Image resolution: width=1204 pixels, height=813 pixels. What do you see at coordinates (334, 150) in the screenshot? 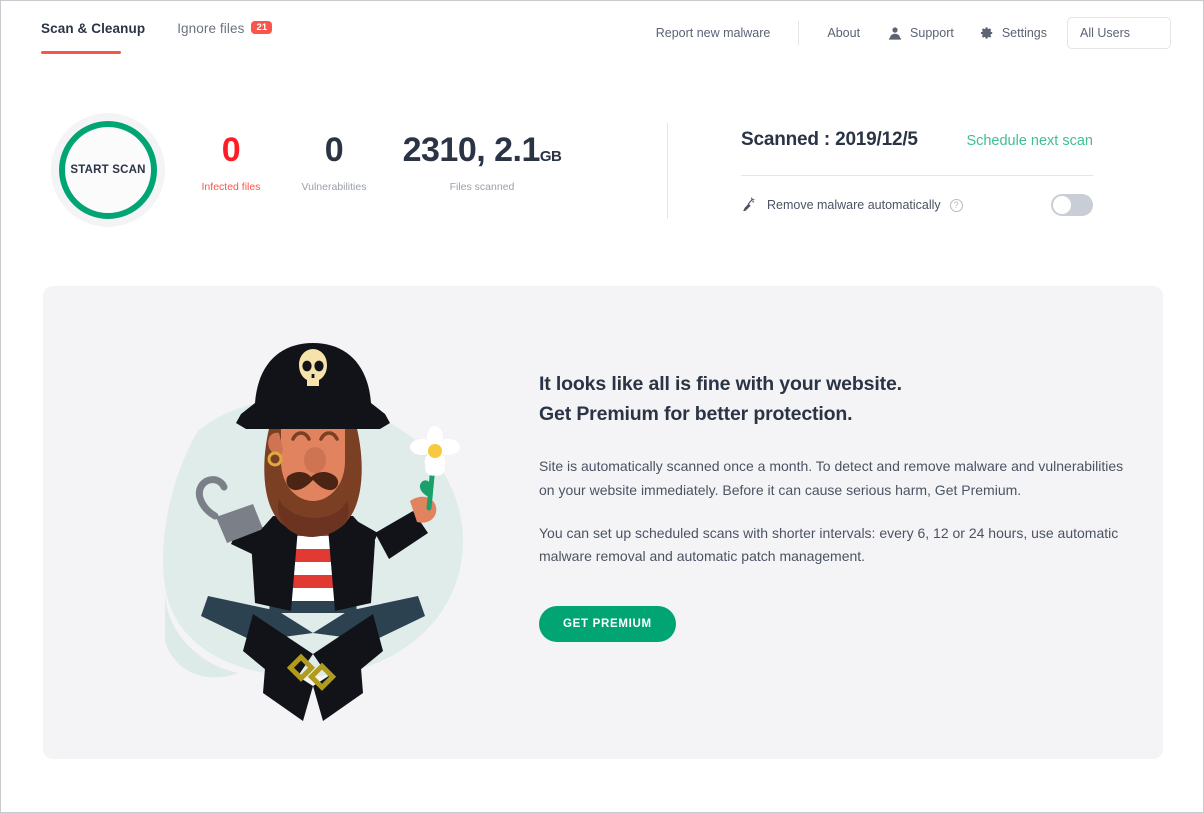
I see `stat-vulnerabilities-value: 0` at bounding box center [334, 150].